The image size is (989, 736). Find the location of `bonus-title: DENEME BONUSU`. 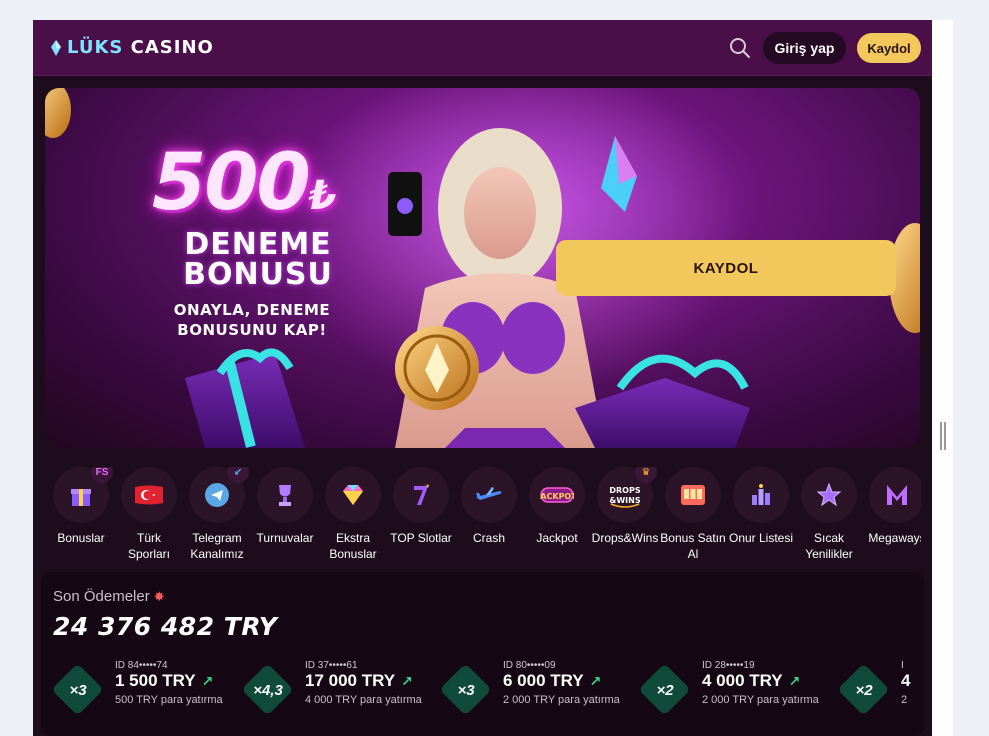

bonus-title: DENEME BONUSU is located at coordinates (258, 259).